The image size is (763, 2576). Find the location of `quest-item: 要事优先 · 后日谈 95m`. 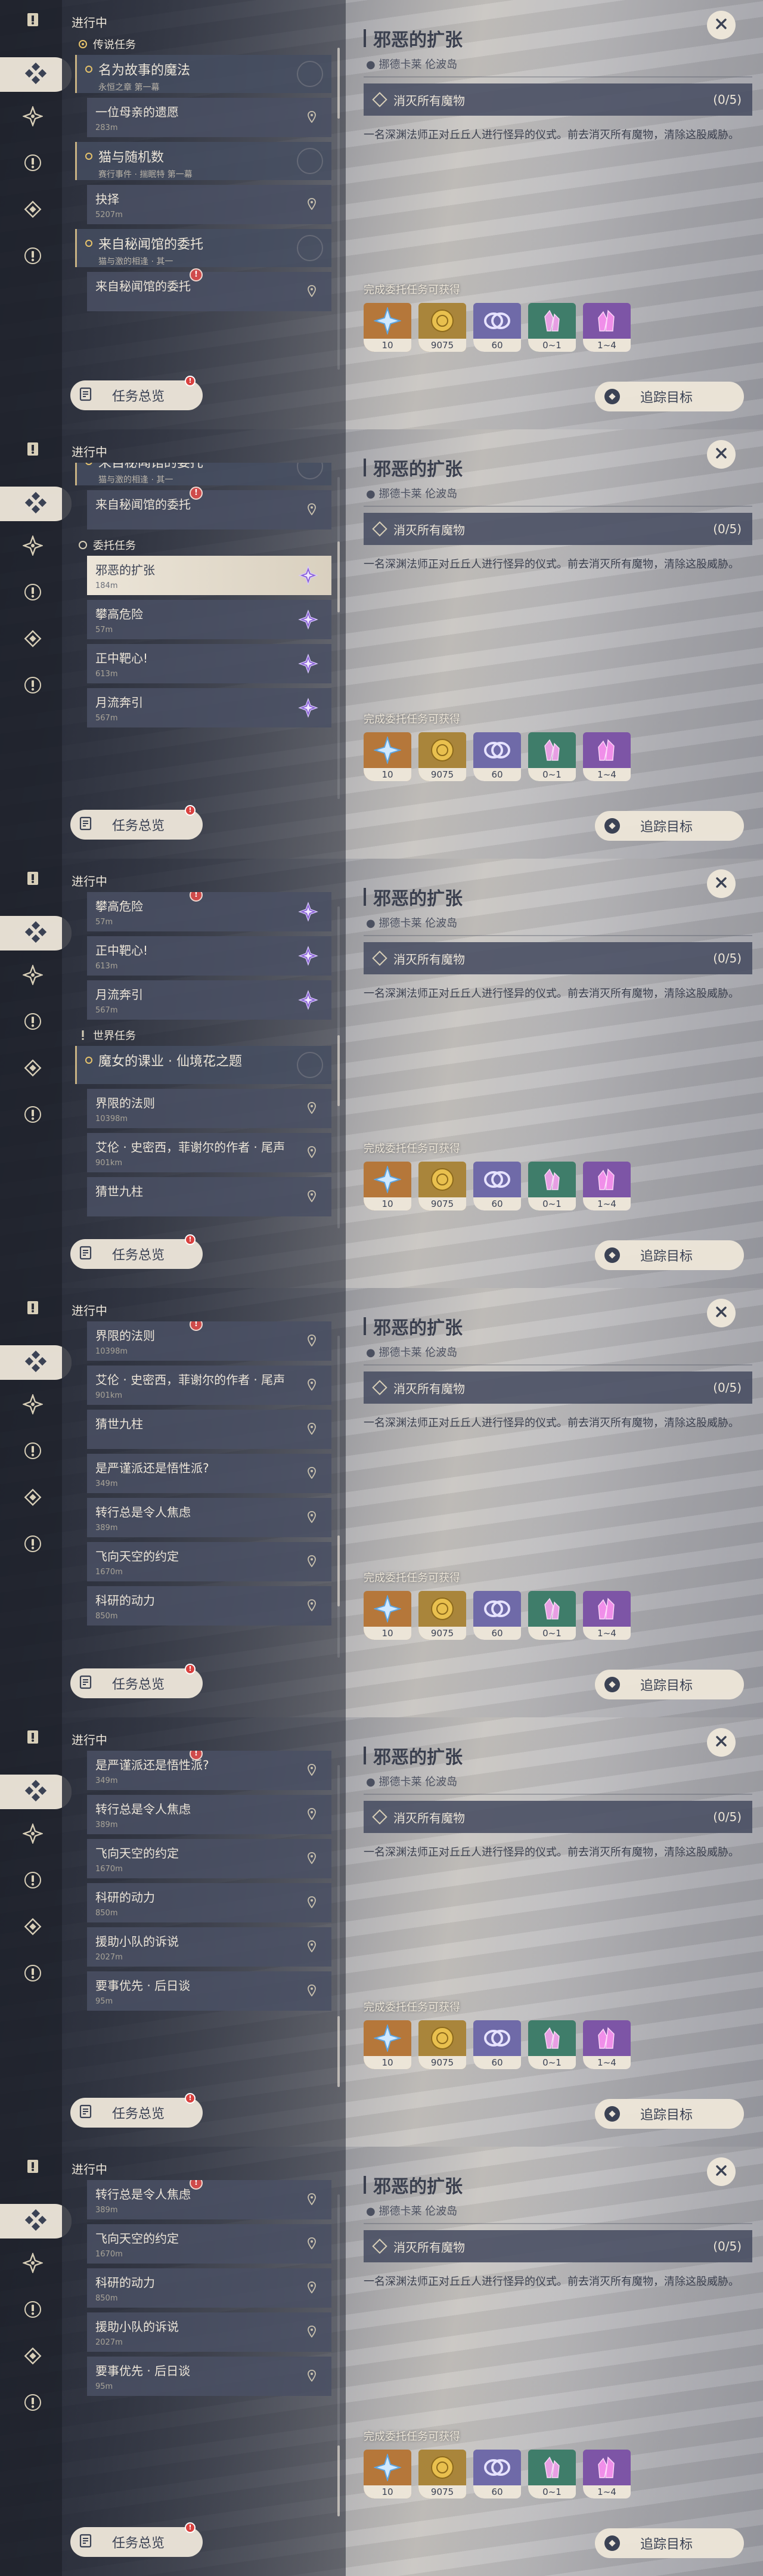

quest-item: 要事优先 · 后日谈 95m is located at coordinates (209, 1991).